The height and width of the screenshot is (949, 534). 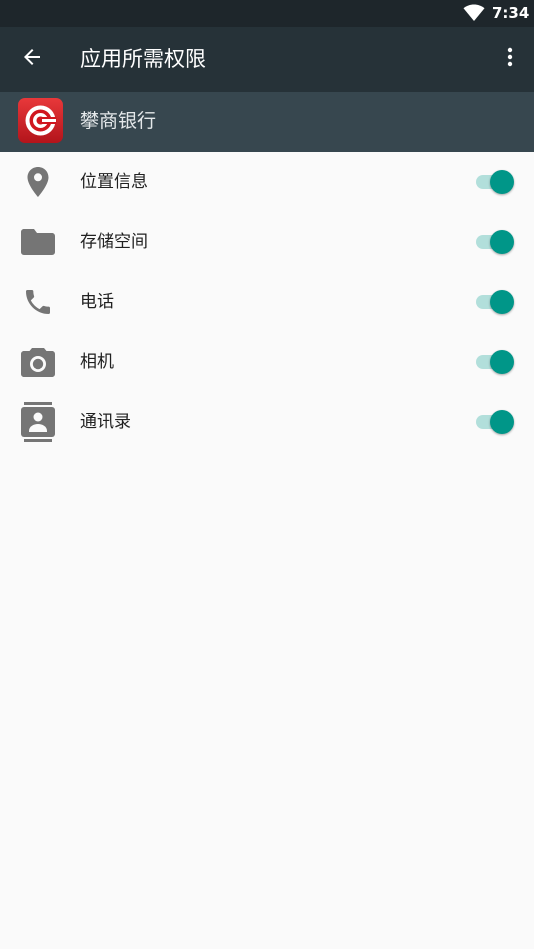 What do you see at coordinates (97, 302) in the screenshot?
I see `permission-label: 电话` at bounding box center [97, 302].